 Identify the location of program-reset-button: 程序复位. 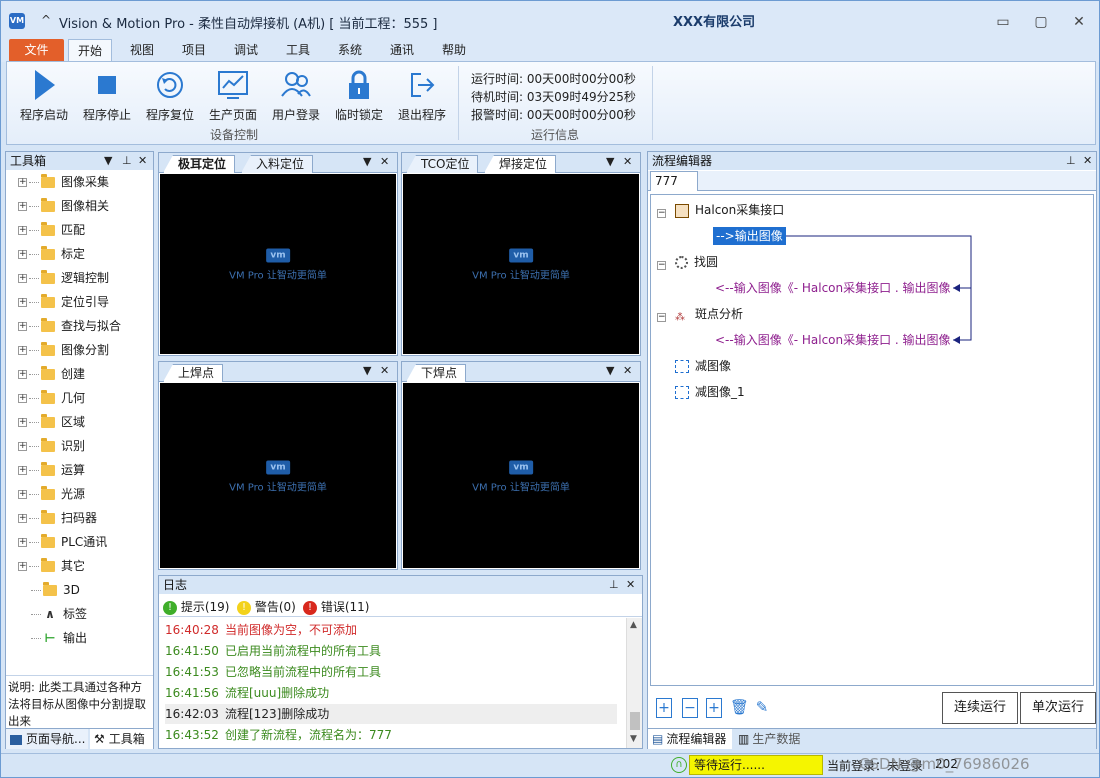
(170, 96).